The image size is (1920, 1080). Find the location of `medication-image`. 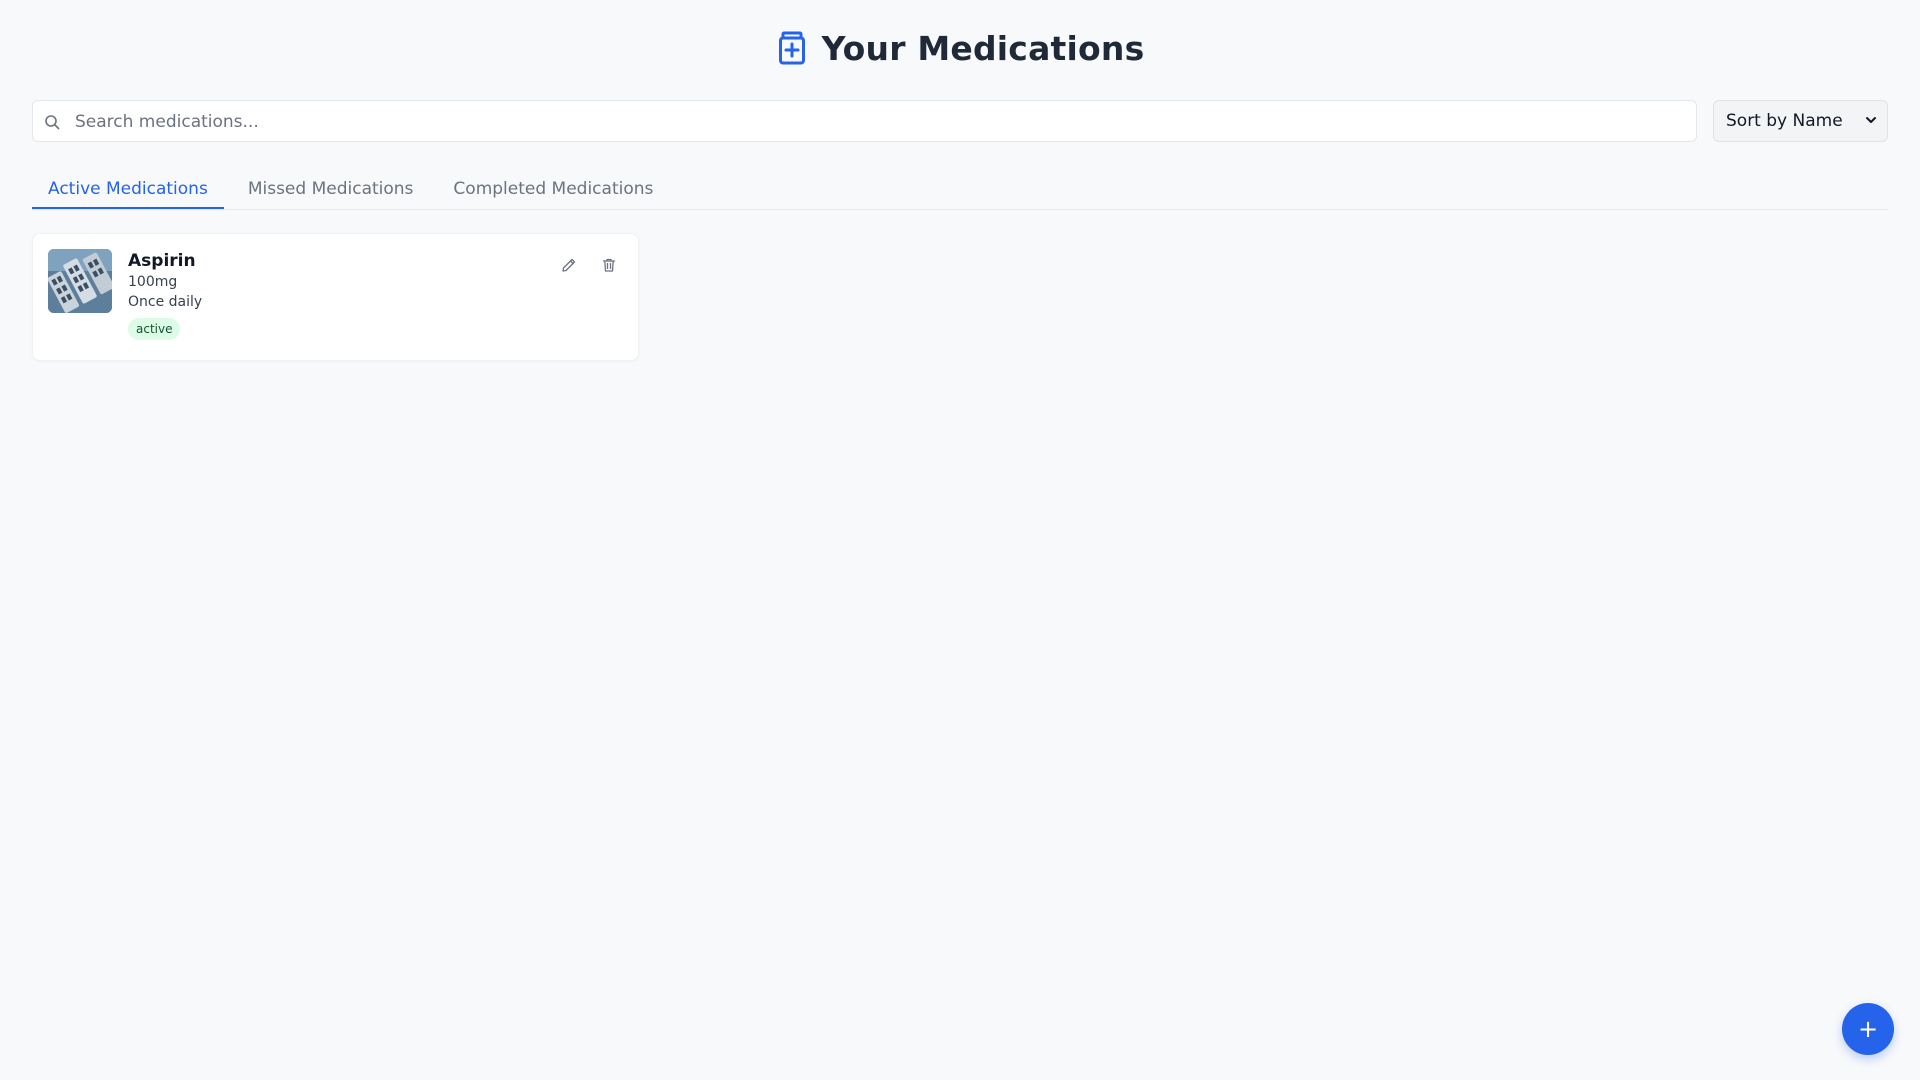

medication-image is located at coordinates (80, 281).